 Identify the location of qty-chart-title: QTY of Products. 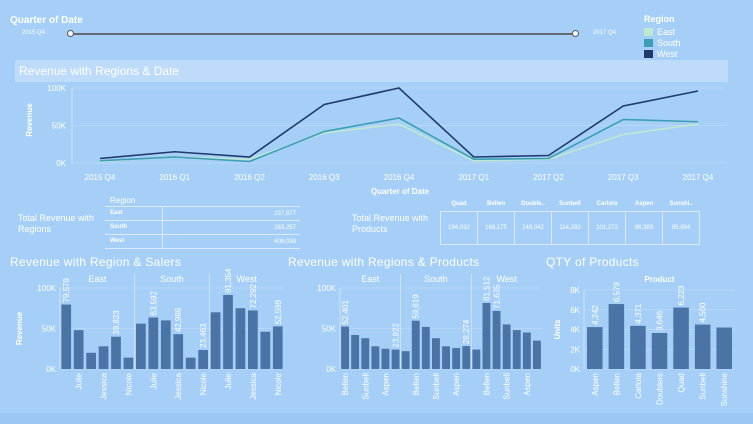
(592, 262).